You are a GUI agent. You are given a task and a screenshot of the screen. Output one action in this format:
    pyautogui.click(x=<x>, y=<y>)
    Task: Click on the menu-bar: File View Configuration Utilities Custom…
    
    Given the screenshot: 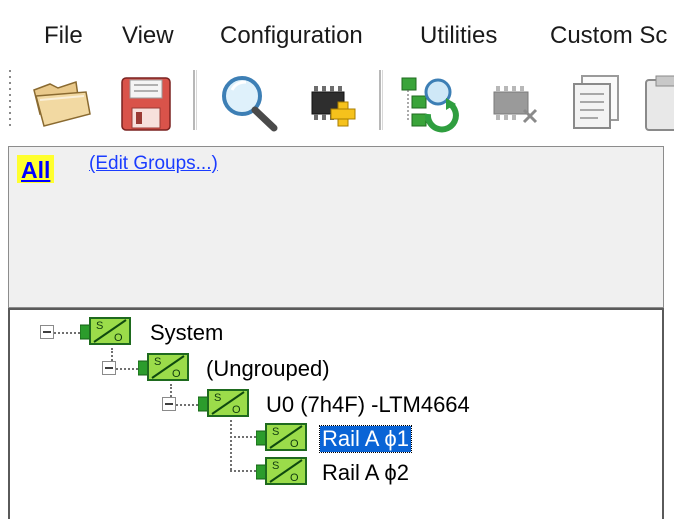 What is the action you would take?
    pyautogui.click(x=337, y=32)
    